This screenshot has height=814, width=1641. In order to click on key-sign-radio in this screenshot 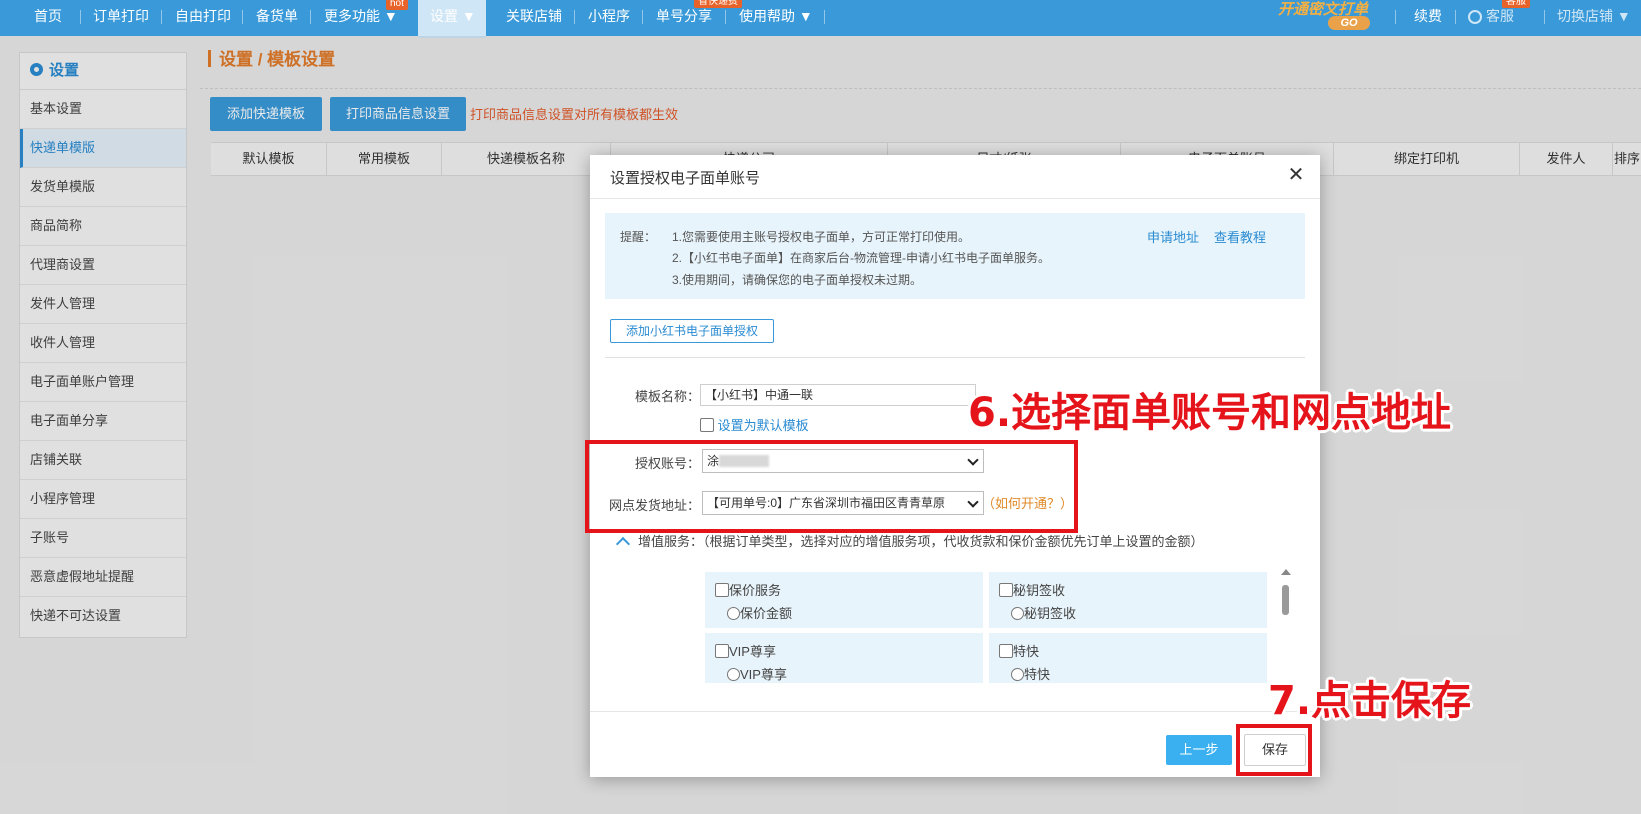, I will do `click(1017, 613)`.